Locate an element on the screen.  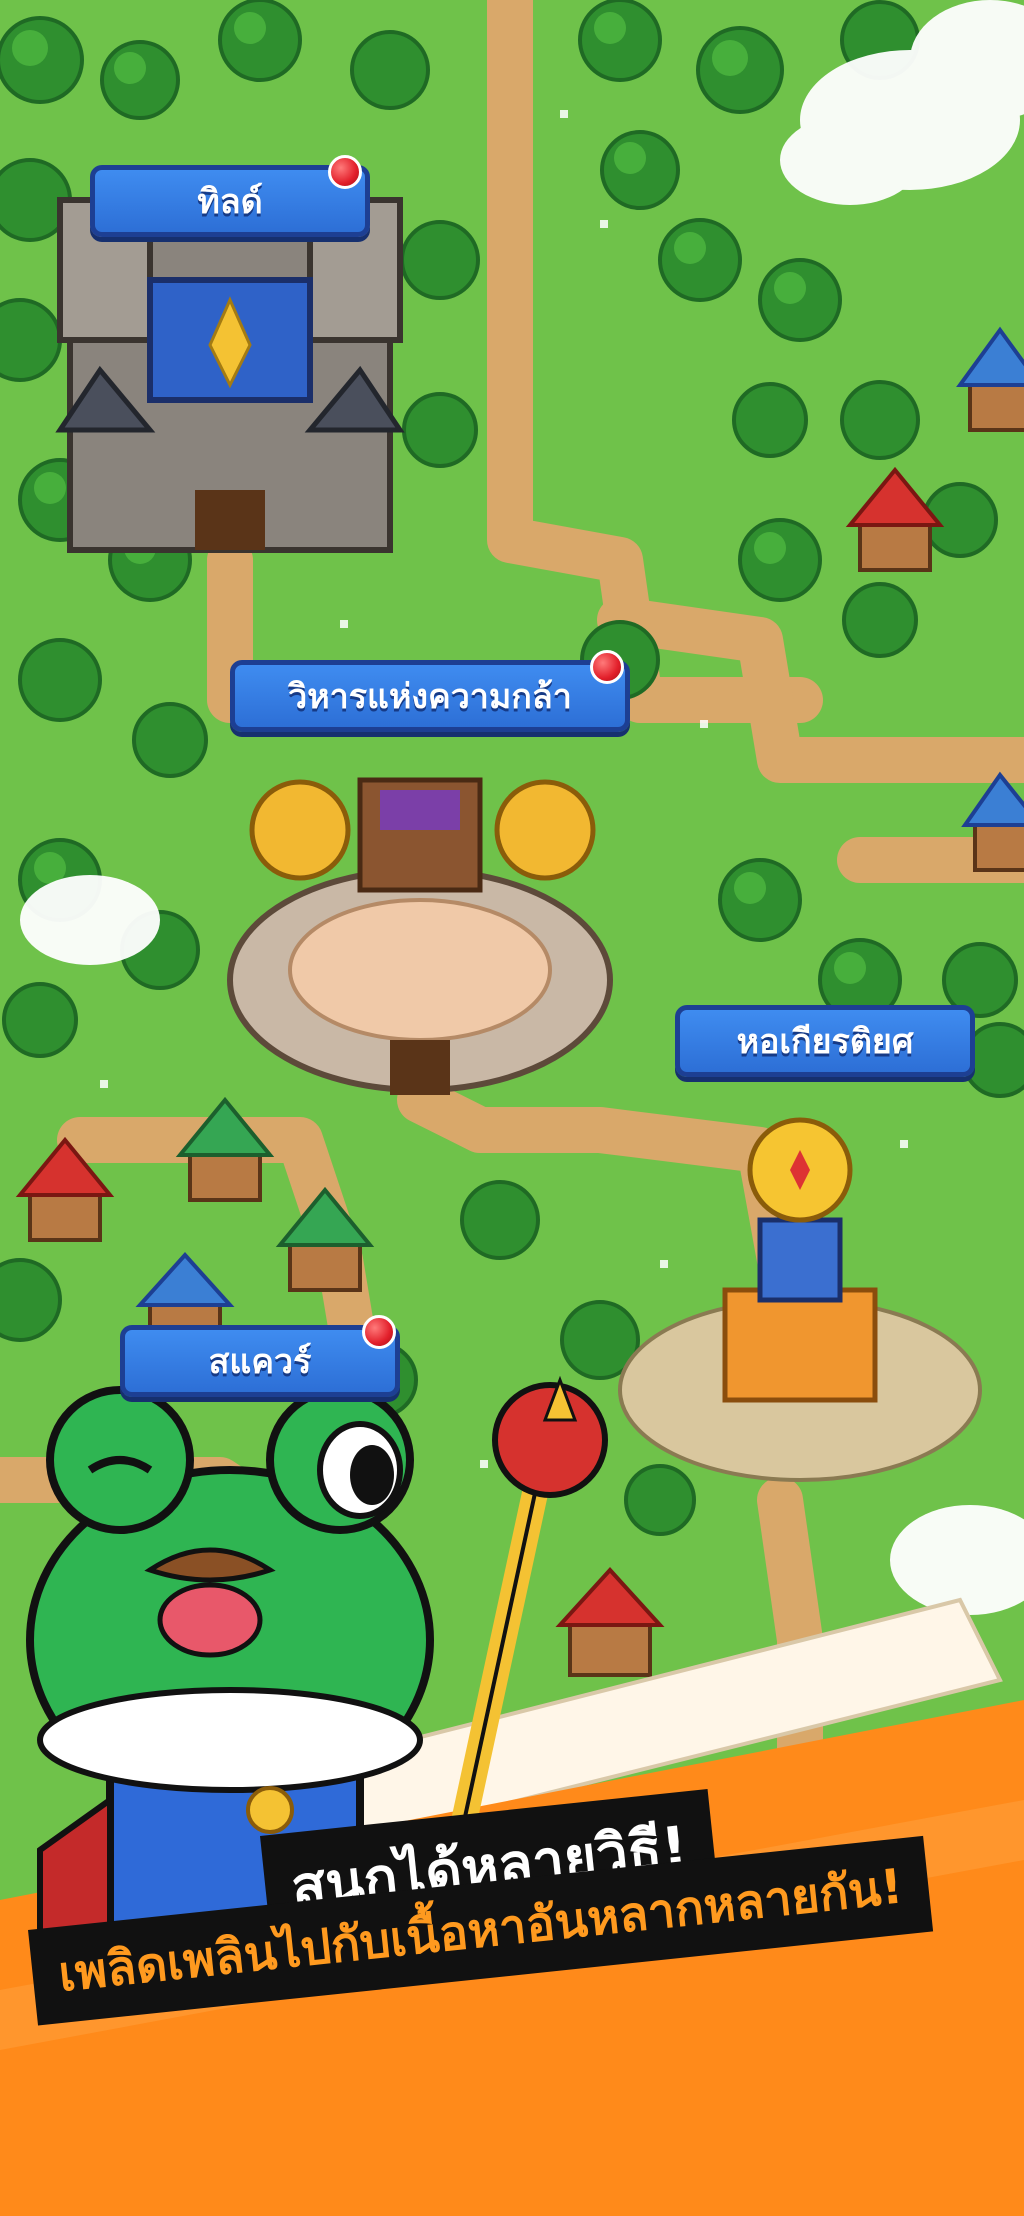
hall-of-honor-label-text: หอเกียรติยศ is located at coordinates (825, 1042).